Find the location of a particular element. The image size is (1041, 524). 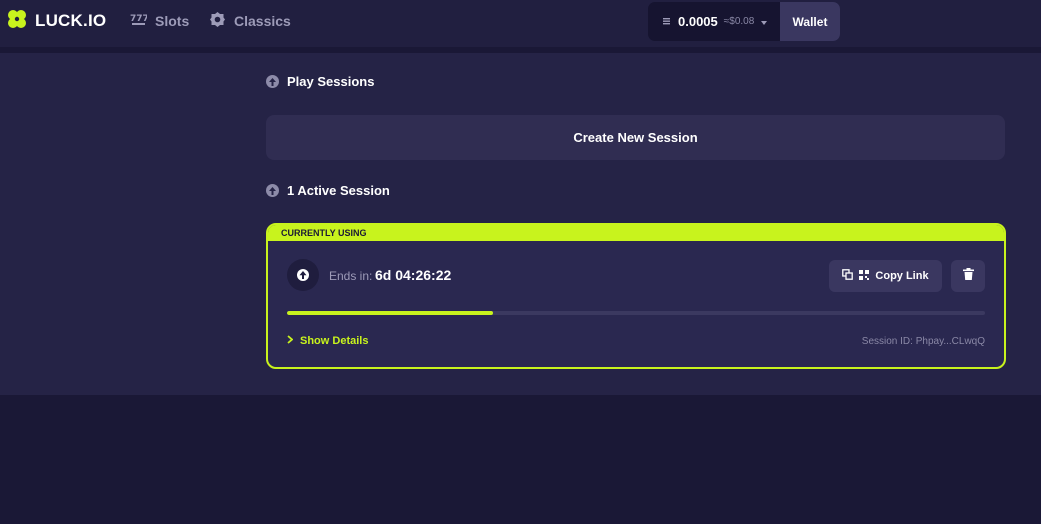

nav-slots: 777 Slots is located at coordinates (159, 21).